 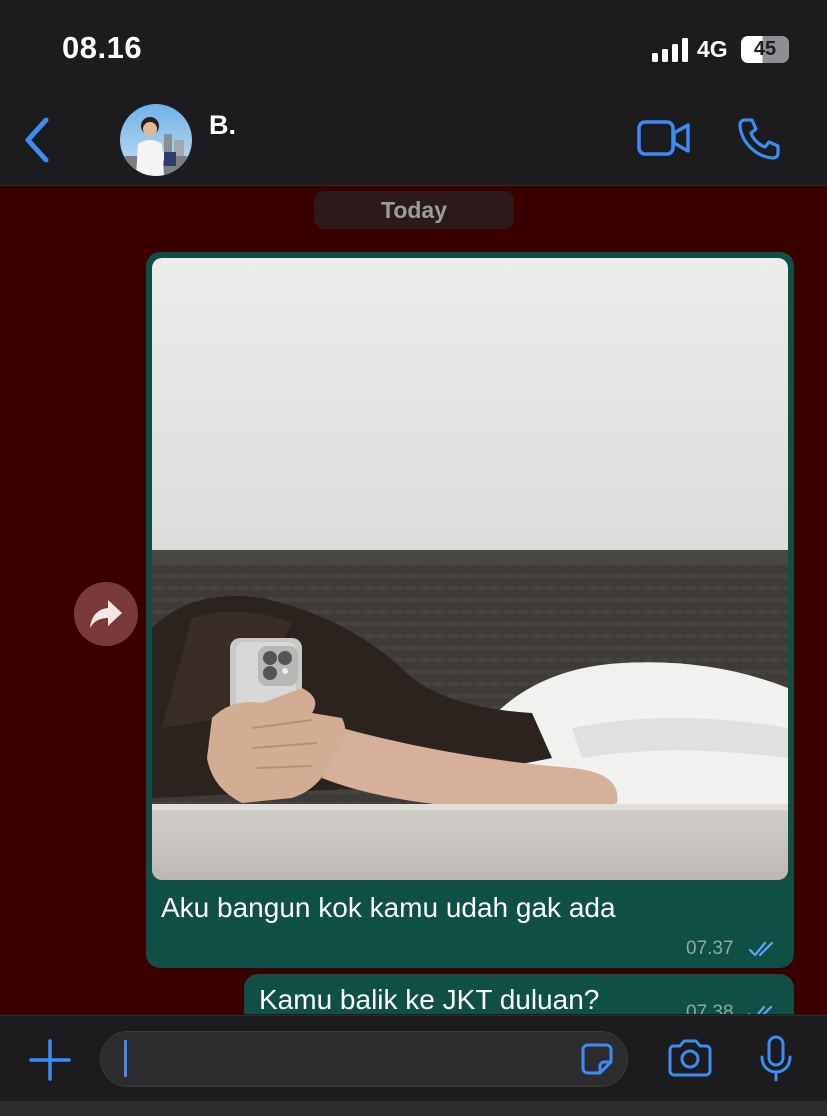 I want to click on voice-call-button, so click(x=759, y=139).